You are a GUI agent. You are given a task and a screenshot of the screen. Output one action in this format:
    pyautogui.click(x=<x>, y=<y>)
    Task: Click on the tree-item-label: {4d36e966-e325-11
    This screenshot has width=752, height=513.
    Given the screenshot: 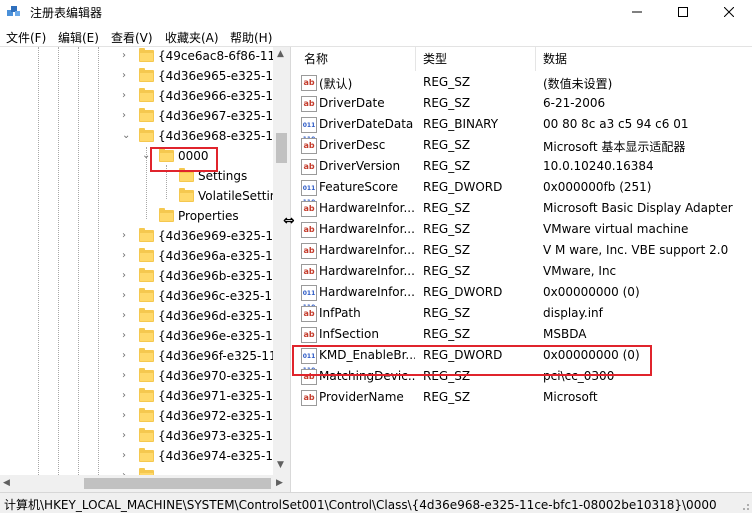 What is the action you would take?
    pyautogui.click(x=219, y=96)
    